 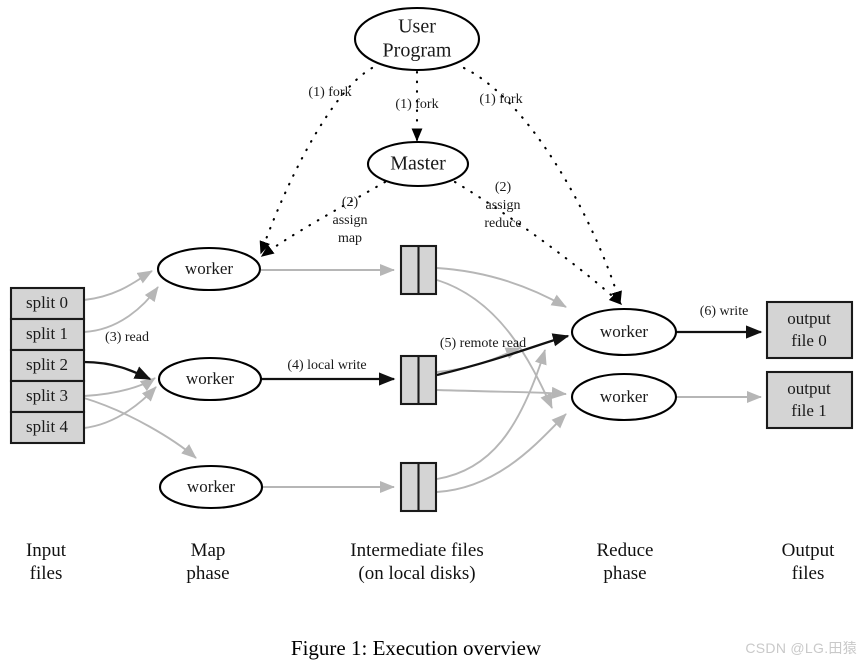 I want to click on node-map-worker-2: worker, so click(x=211, y=487).